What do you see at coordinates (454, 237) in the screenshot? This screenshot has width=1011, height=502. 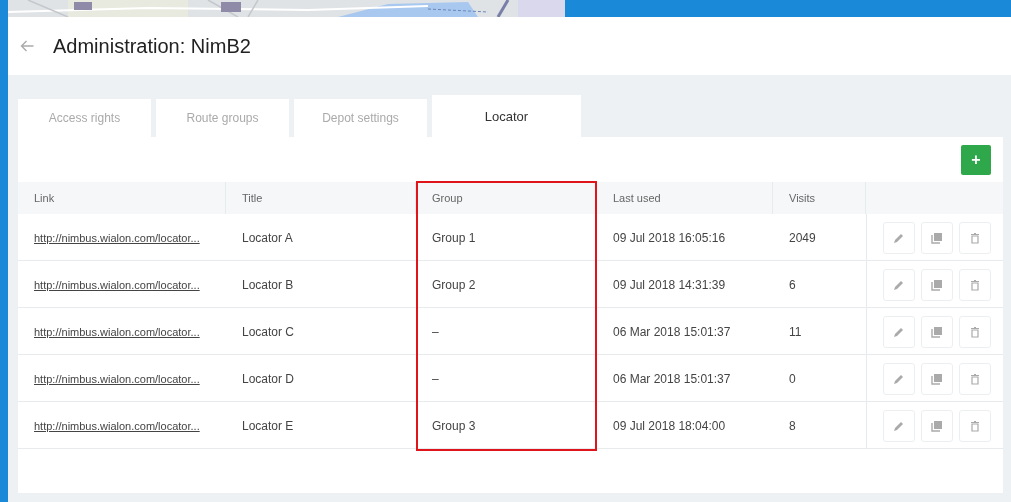 I see `table-cell: Group 1` at bounding box center [454, 237].